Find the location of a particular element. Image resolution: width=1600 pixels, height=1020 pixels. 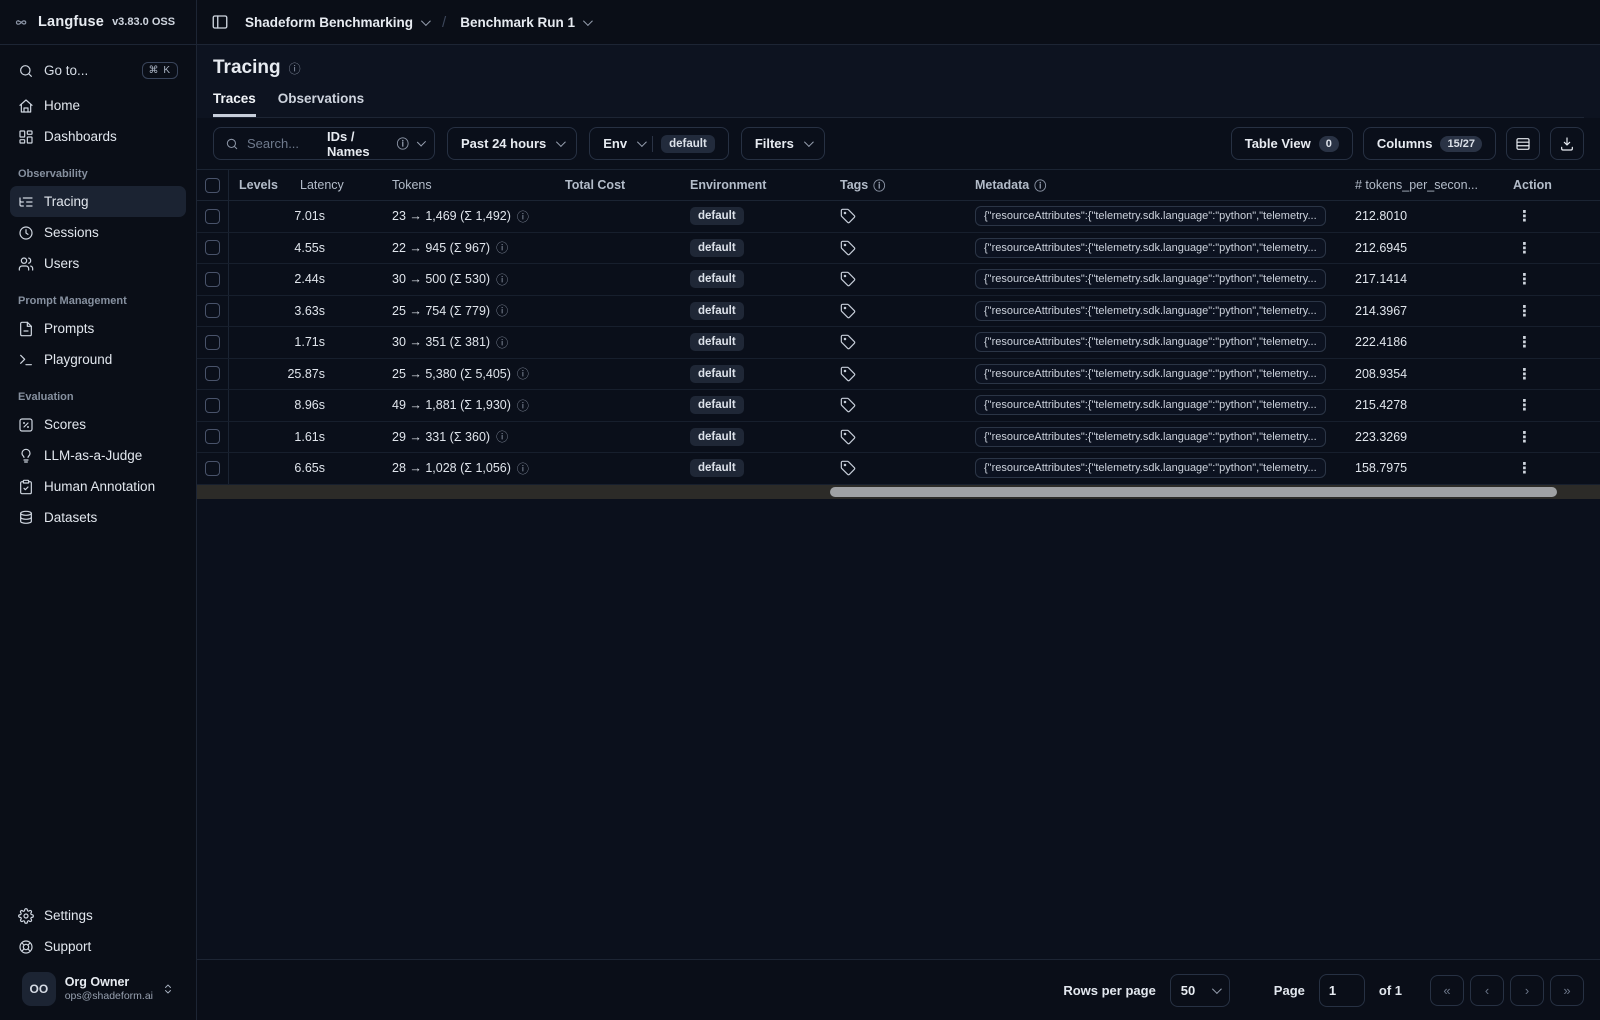

info-icon: ⓘ is located at coordinates (502, 437).